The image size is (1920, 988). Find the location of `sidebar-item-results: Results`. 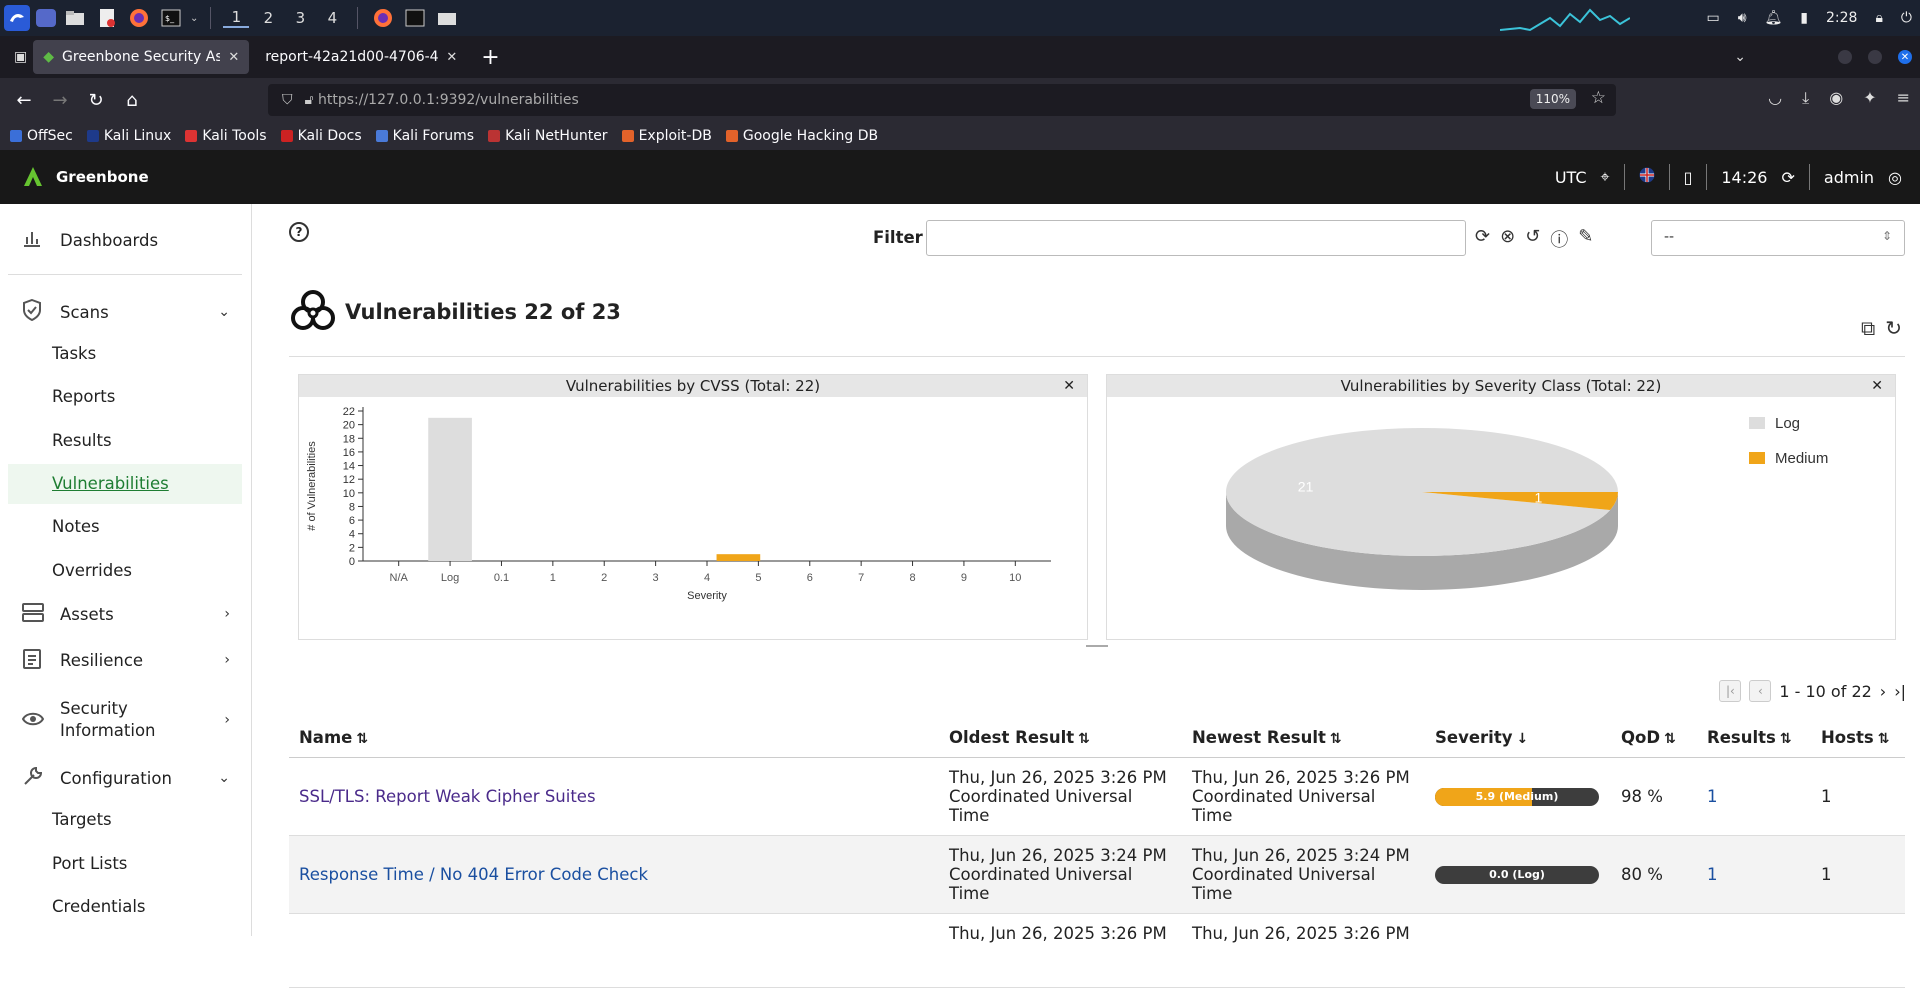

sidebar-item-results: Results is located at coordinates (82, 440).